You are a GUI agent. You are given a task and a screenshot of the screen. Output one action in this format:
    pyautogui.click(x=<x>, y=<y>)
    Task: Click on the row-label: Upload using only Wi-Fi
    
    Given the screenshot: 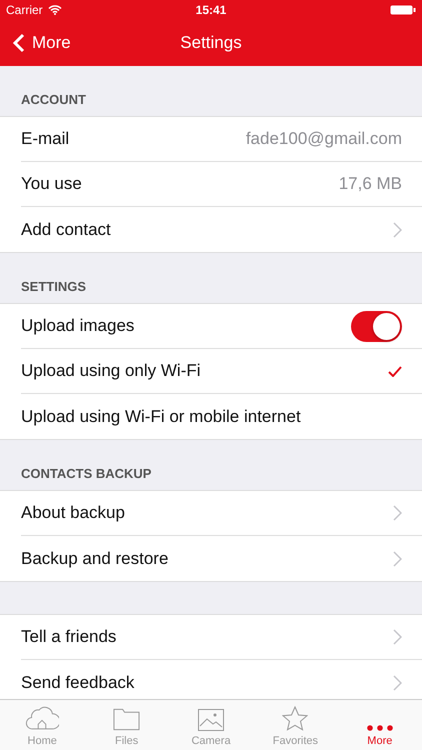 What is the action you would take?
    pyautogui.click(x=111, y=371)
    